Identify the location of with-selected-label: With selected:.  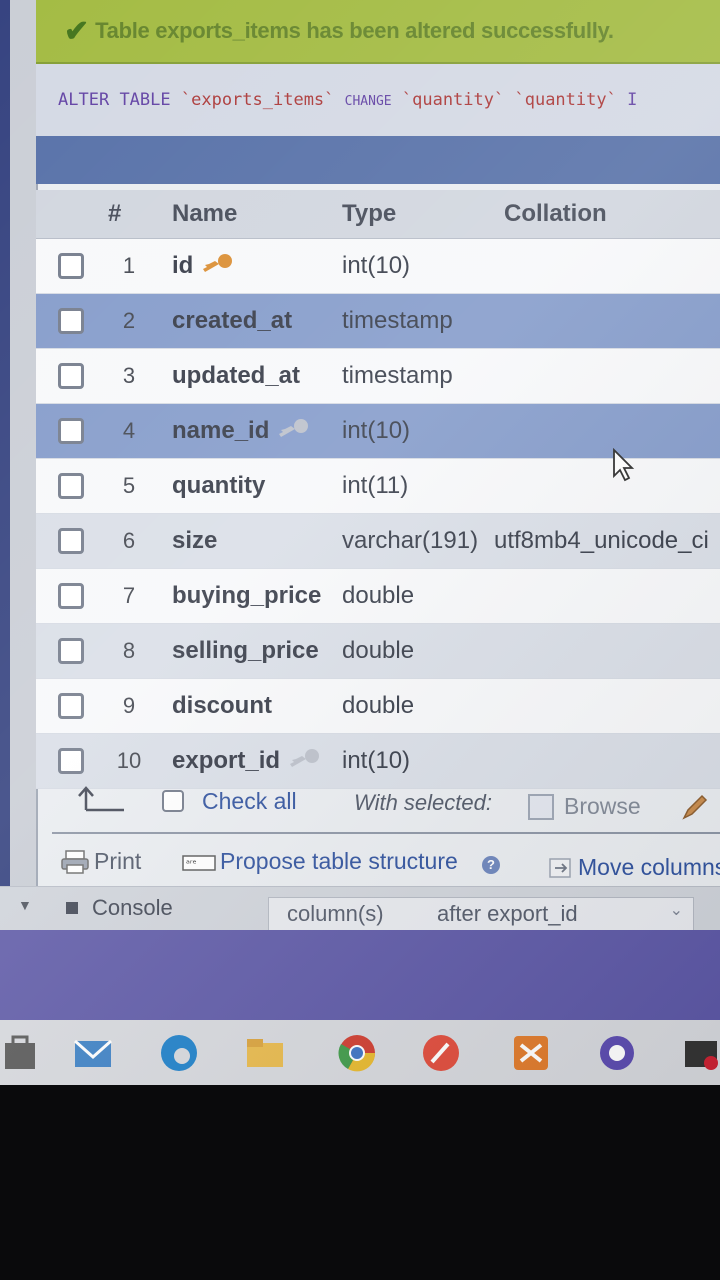
(423, 802).